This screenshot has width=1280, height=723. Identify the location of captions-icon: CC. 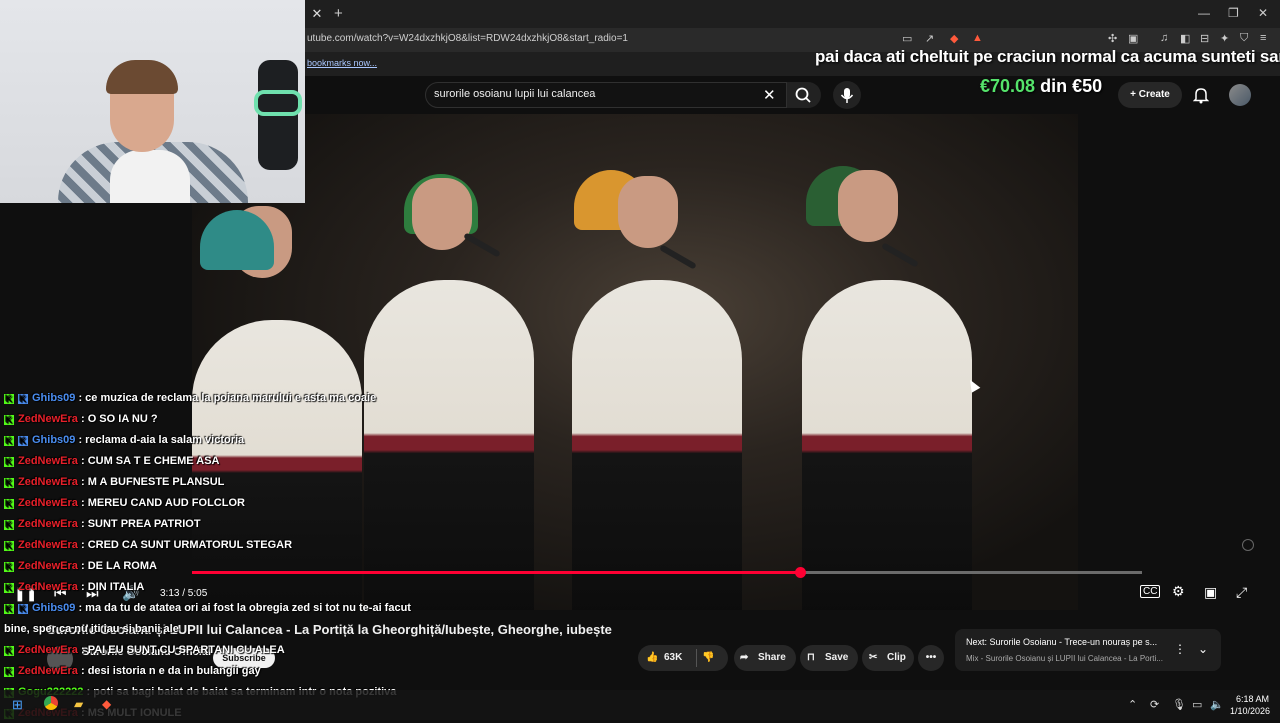
(1150, 591).